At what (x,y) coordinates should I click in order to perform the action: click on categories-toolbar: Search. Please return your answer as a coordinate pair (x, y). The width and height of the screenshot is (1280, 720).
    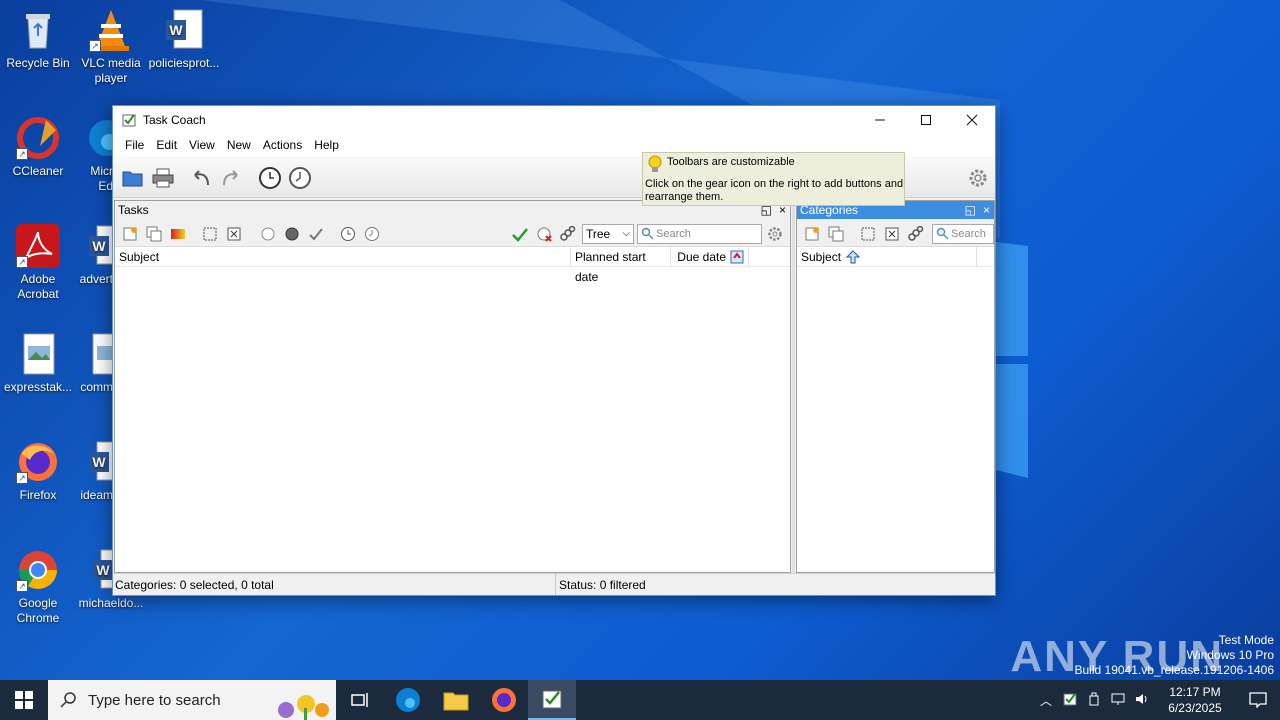
    Looking at the image, I should click on (895, 233).